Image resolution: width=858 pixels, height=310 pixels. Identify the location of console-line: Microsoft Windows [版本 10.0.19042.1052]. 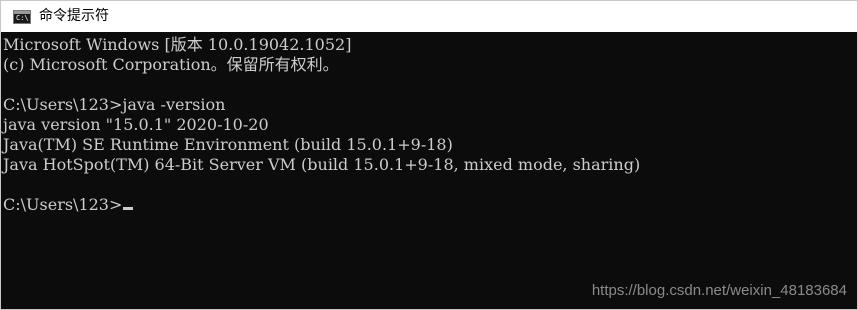
(177, 44).